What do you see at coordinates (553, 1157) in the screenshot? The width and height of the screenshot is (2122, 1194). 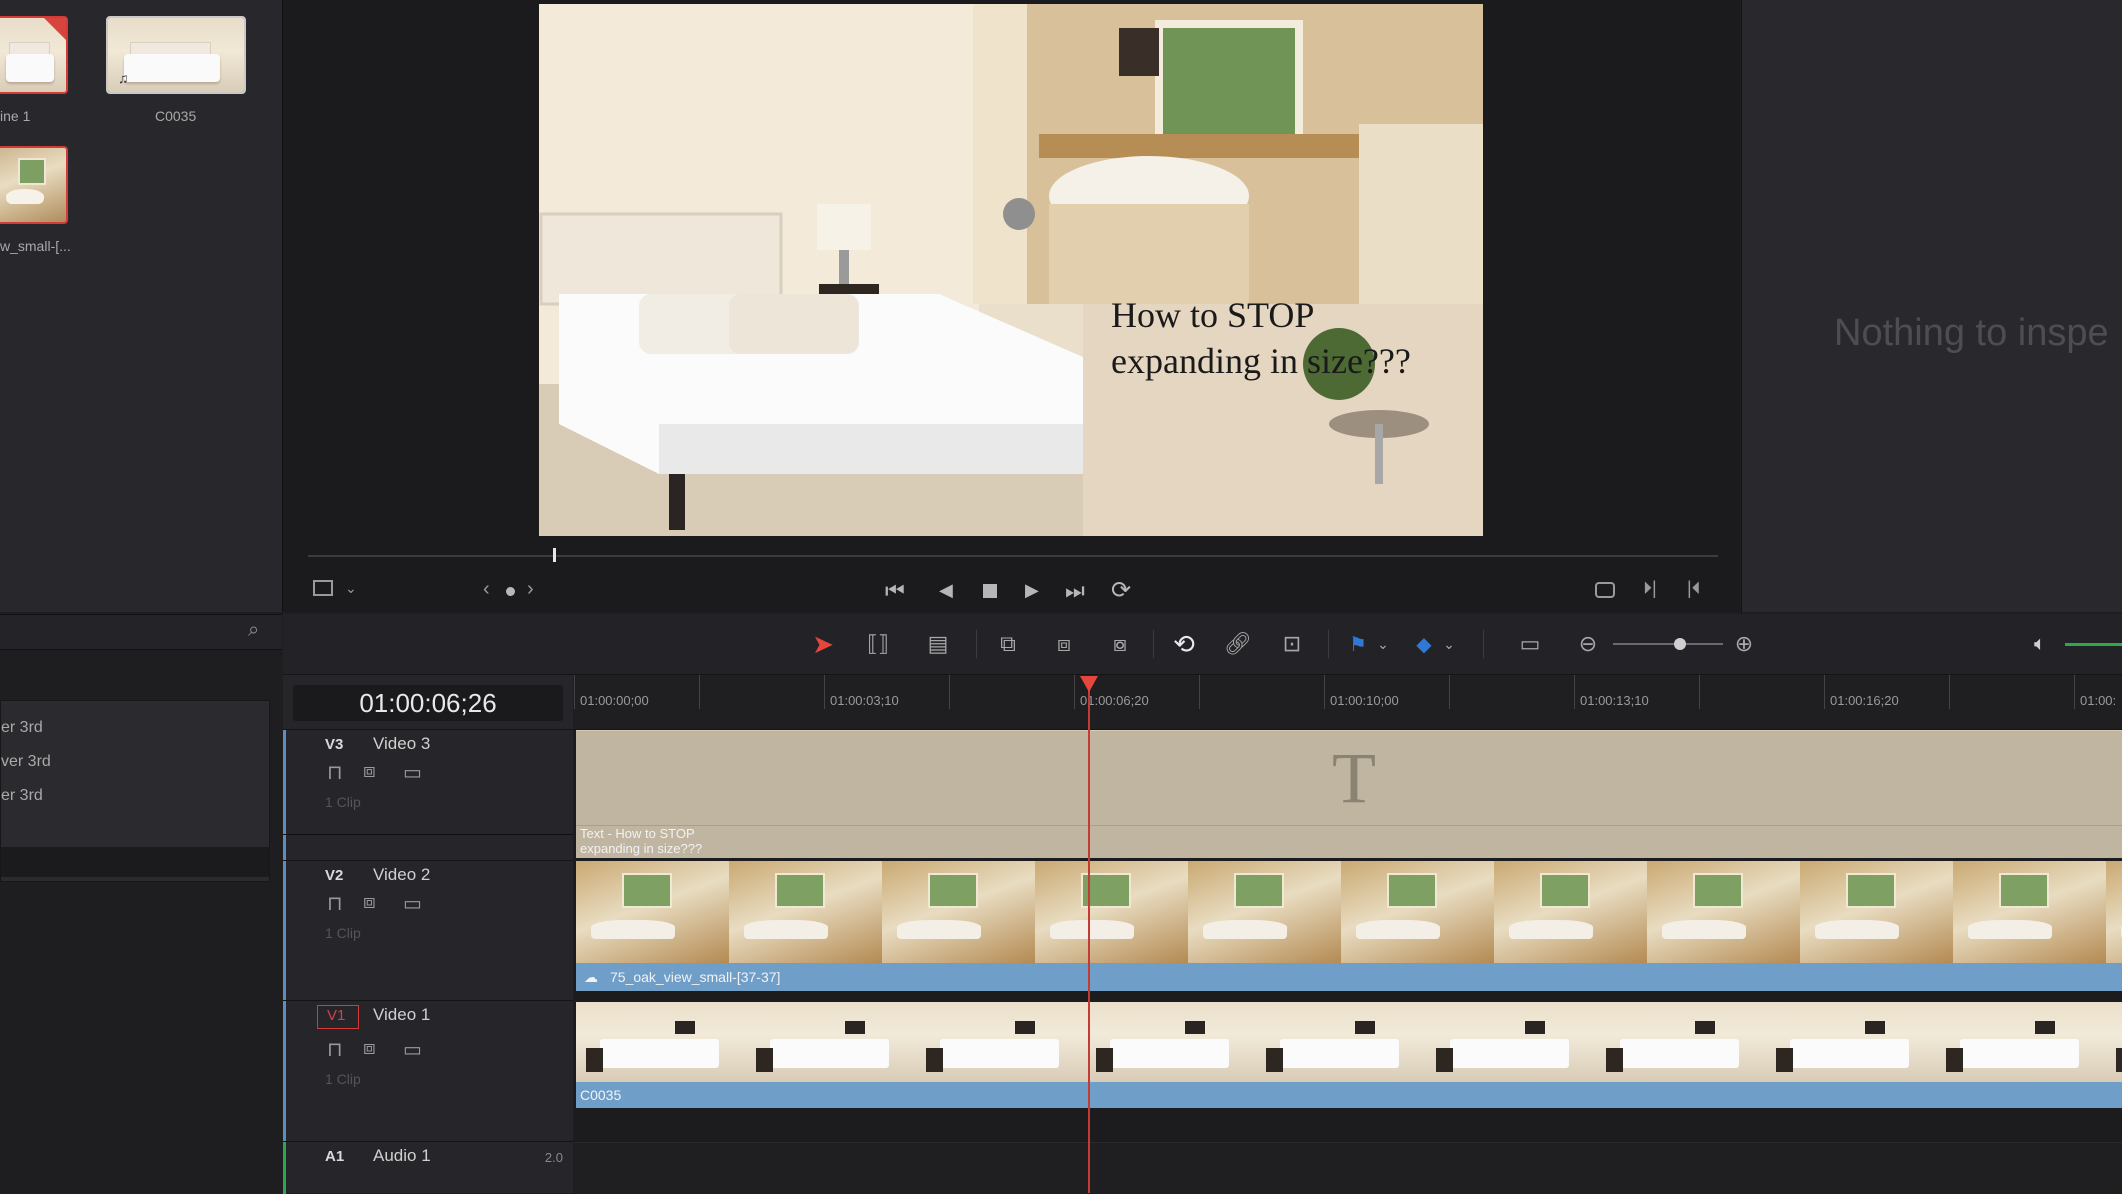 I see `audio-channels: 2.0` at bounding box center [553, 1157].